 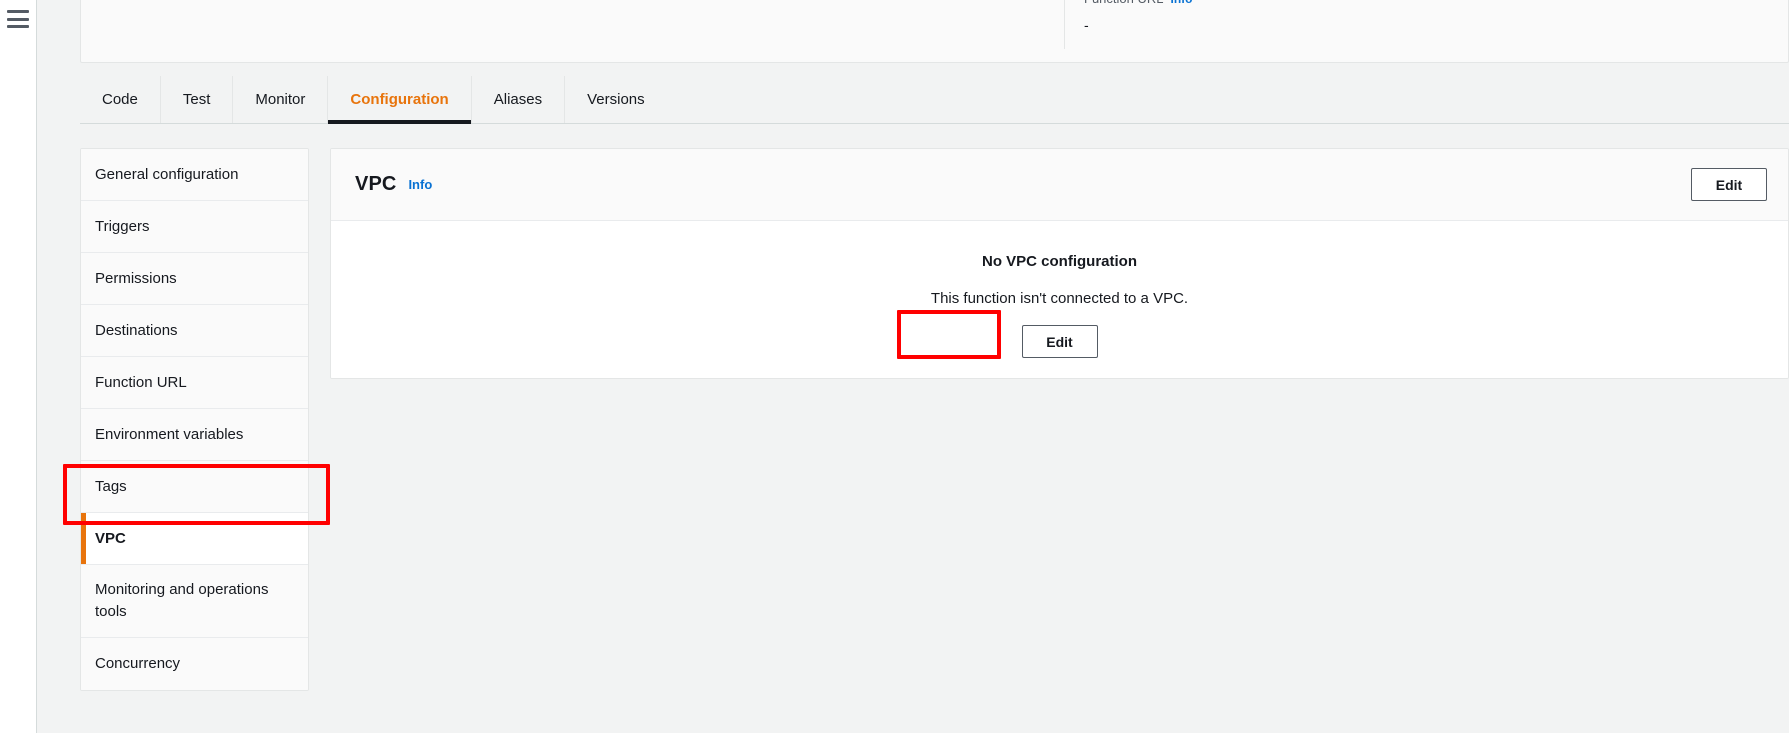 What do you see at coordinates (194, 227) in the screenshot?
I see `sidebar-item-triggers: Triggers` at bounding box center [194, 227].